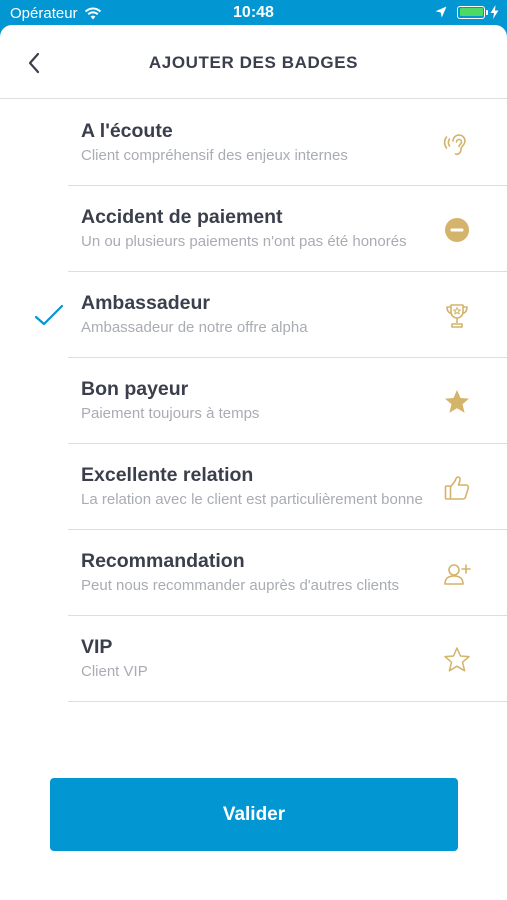 The width and height of the screenshot is (507, 900). Describe the element at coordinates (253, 659) in the screenshot. I see `badge-row-vip: VIP Client VIP` at that location.